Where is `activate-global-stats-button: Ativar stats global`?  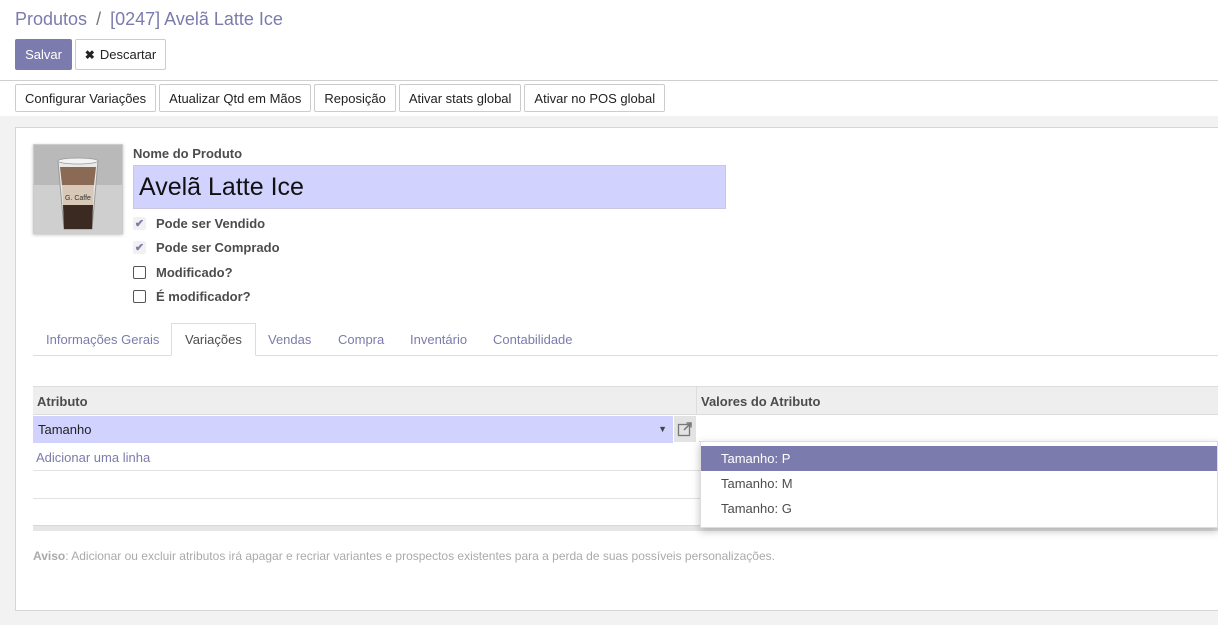
activate-global-stats-button: Ativar stats global is located at coordinates (460, 98).